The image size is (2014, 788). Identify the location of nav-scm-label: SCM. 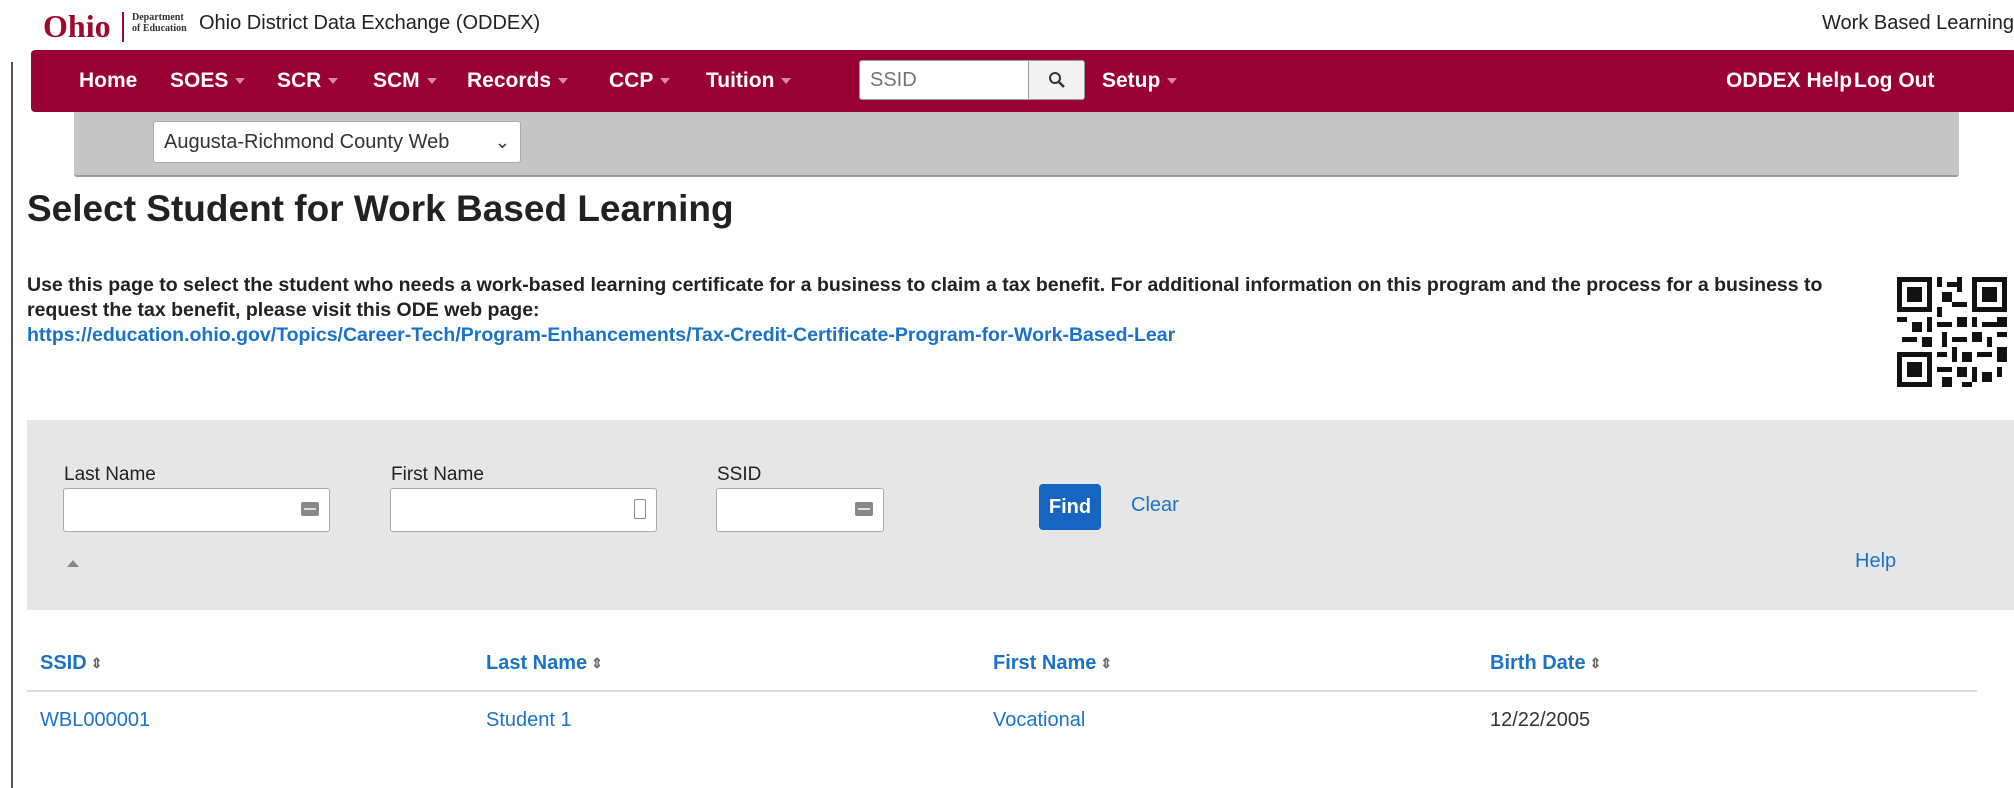
(396, 80).